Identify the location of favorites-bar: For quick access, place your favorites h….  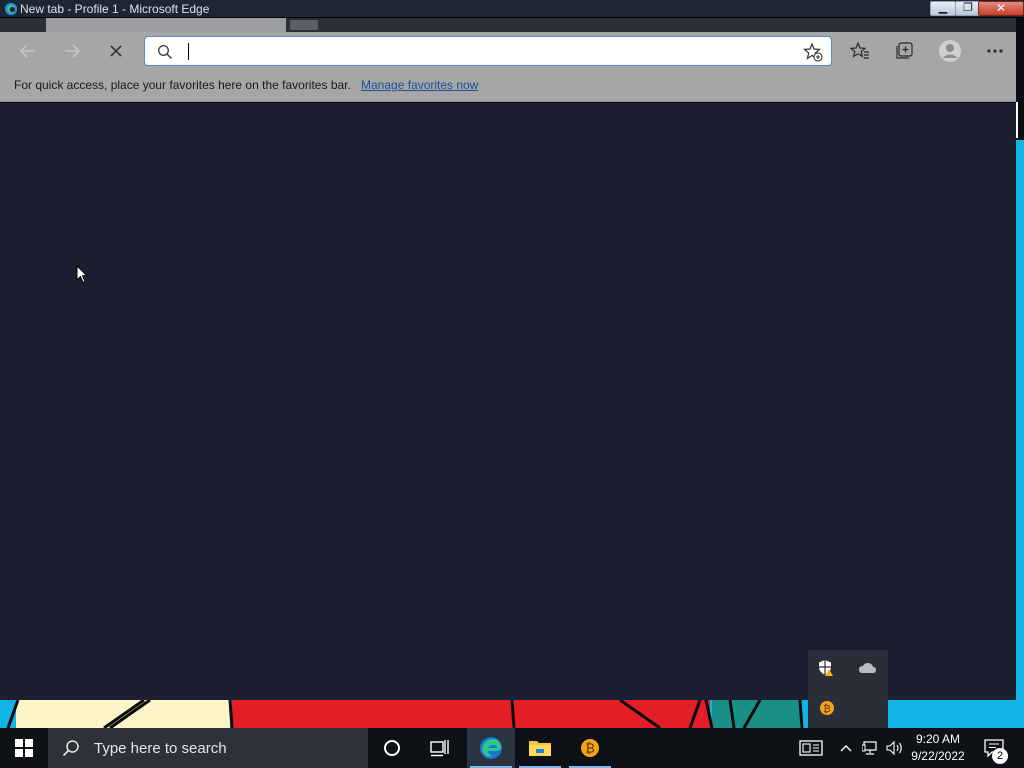
(508, 86).